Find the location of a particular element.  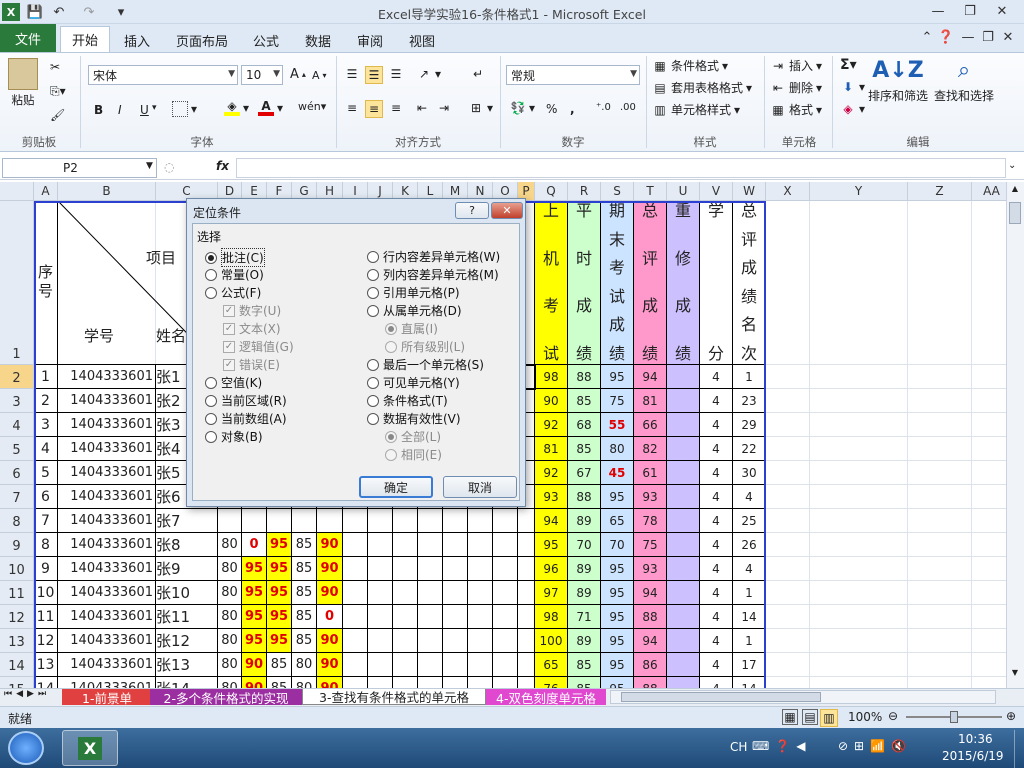

column-header-w: W is located at coordinates (749, 191).